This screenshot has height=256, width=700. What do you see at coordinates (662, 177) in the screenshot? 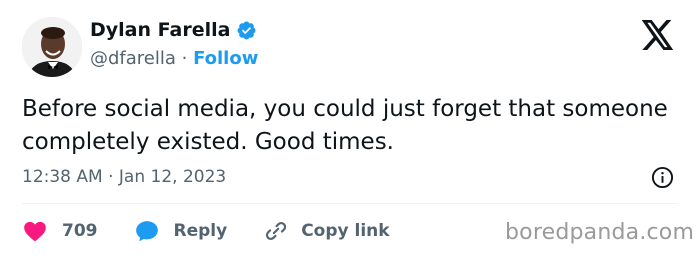
I see `info-icon` at bounding box center [662, 177].